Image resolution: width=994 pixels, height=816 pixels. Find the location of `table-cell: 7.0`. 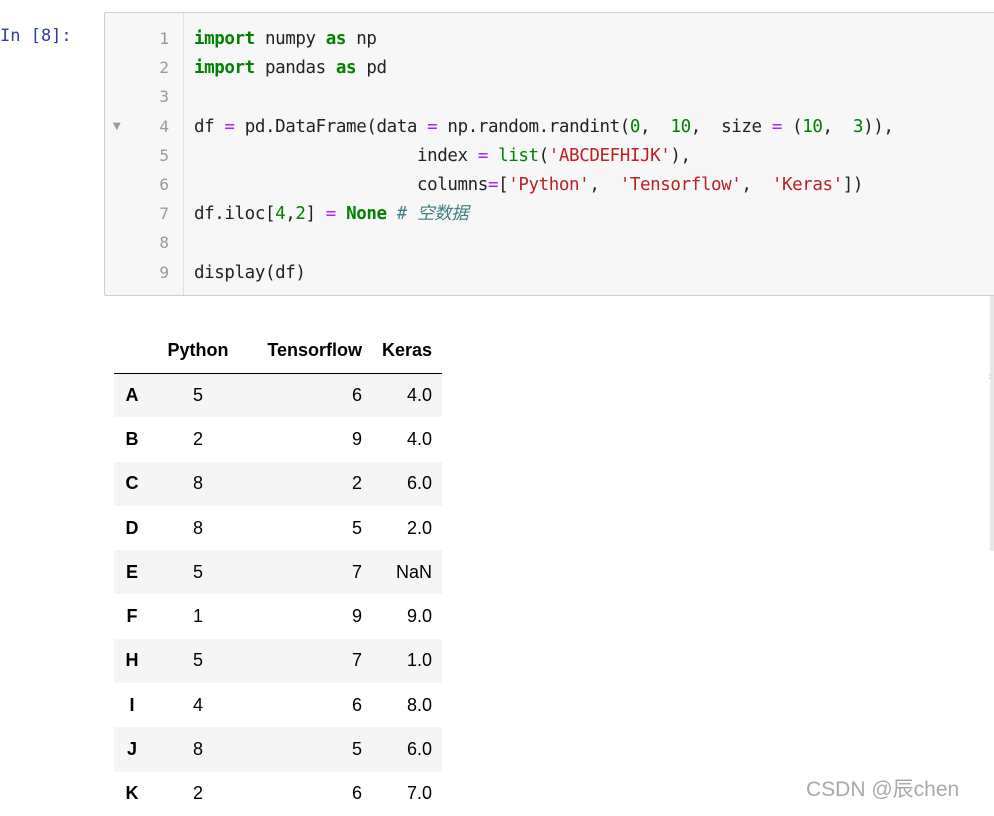

table-cell: 7.0 is located at coordinates (420, 793).